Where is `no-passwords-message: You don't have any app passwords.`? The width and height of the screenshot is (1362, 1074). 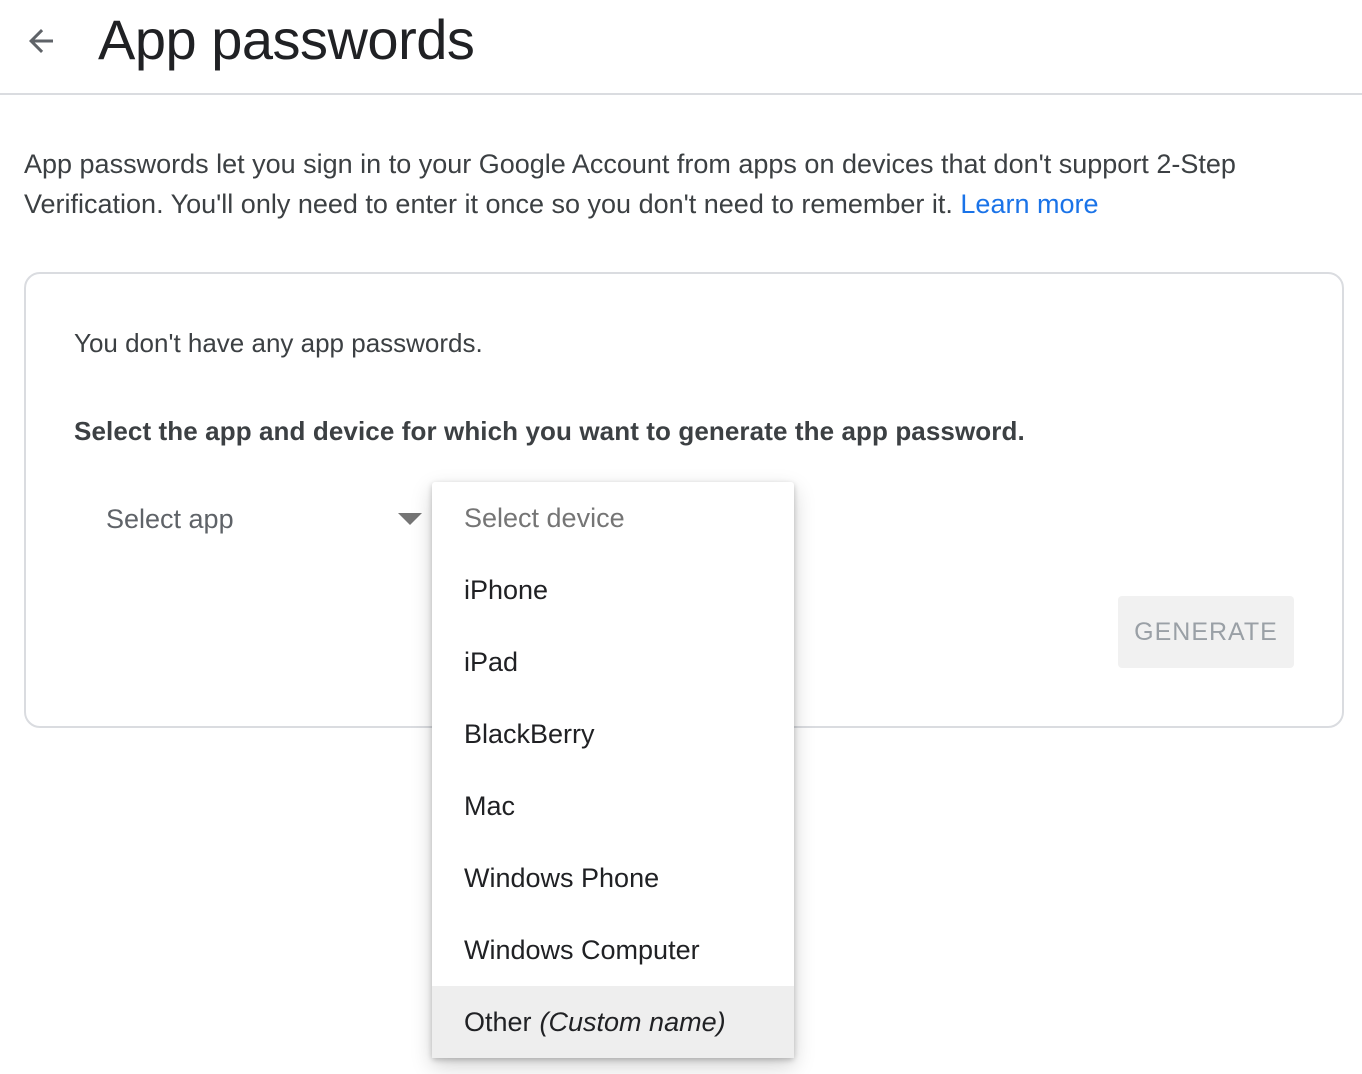 no-passwords-message: You don't have any app passwords. is located at coordinates (278, 343).